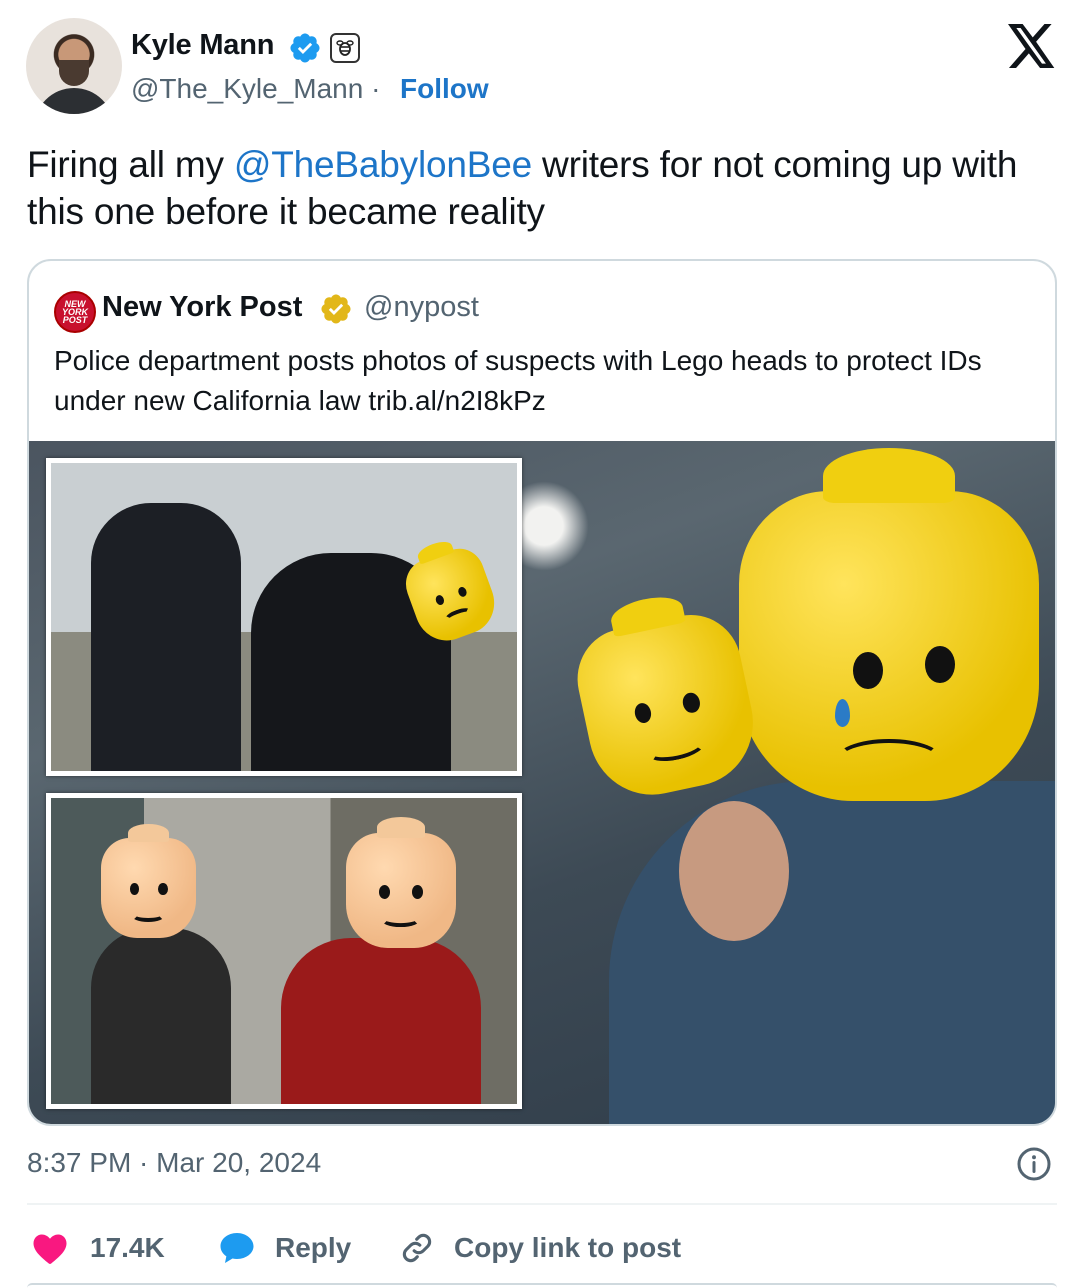  I want to click on reply-button: Reply, so click(285, 1248).